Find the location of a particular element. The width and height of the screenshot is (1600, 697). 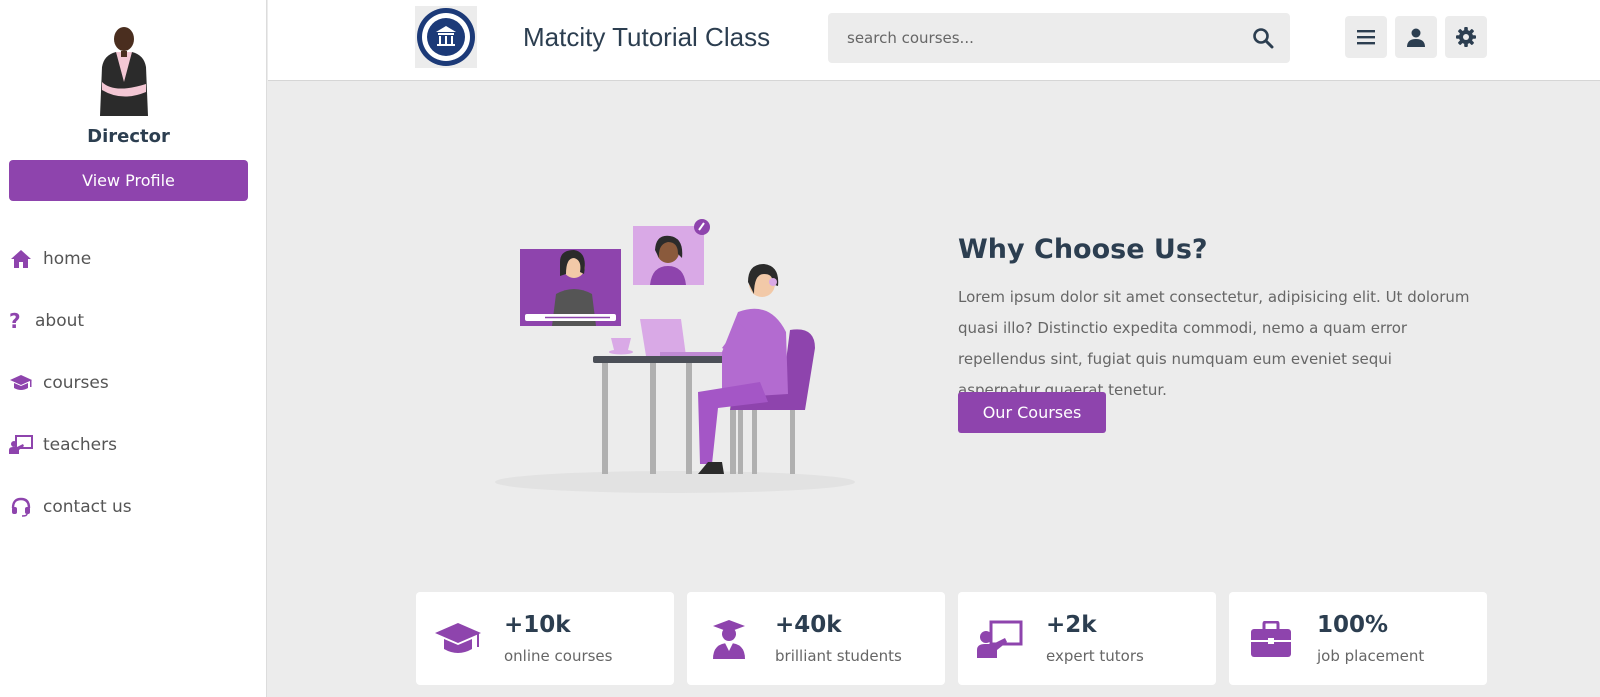

sidebar-item-label: courses is located at coordinates (76, 383).